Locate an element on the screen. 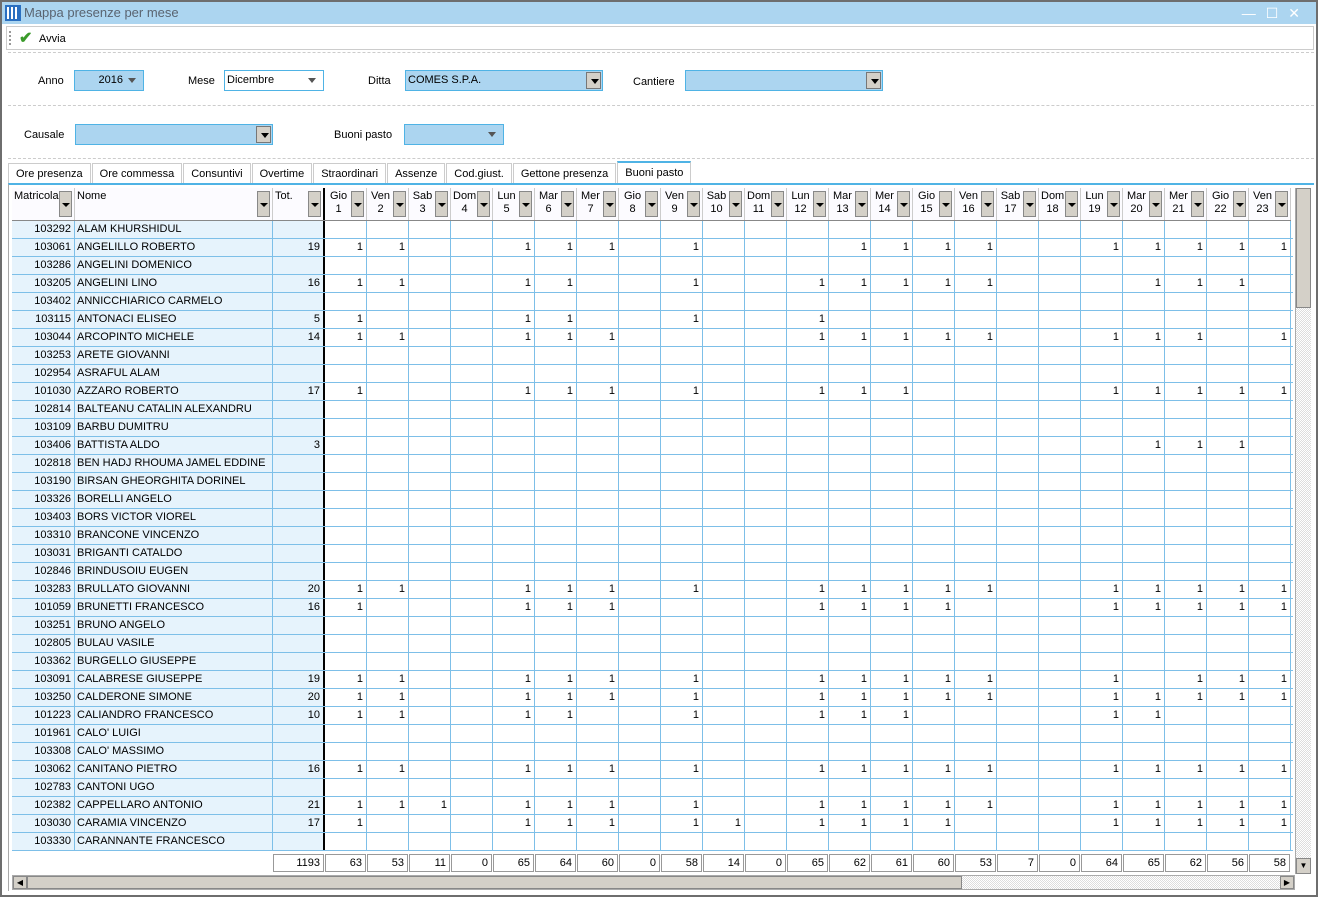 Image resolution: width=1318 pixels, height=897 pixels. table-row: 103326 BORELLI ANGELO is located at coordinates (652, 500).